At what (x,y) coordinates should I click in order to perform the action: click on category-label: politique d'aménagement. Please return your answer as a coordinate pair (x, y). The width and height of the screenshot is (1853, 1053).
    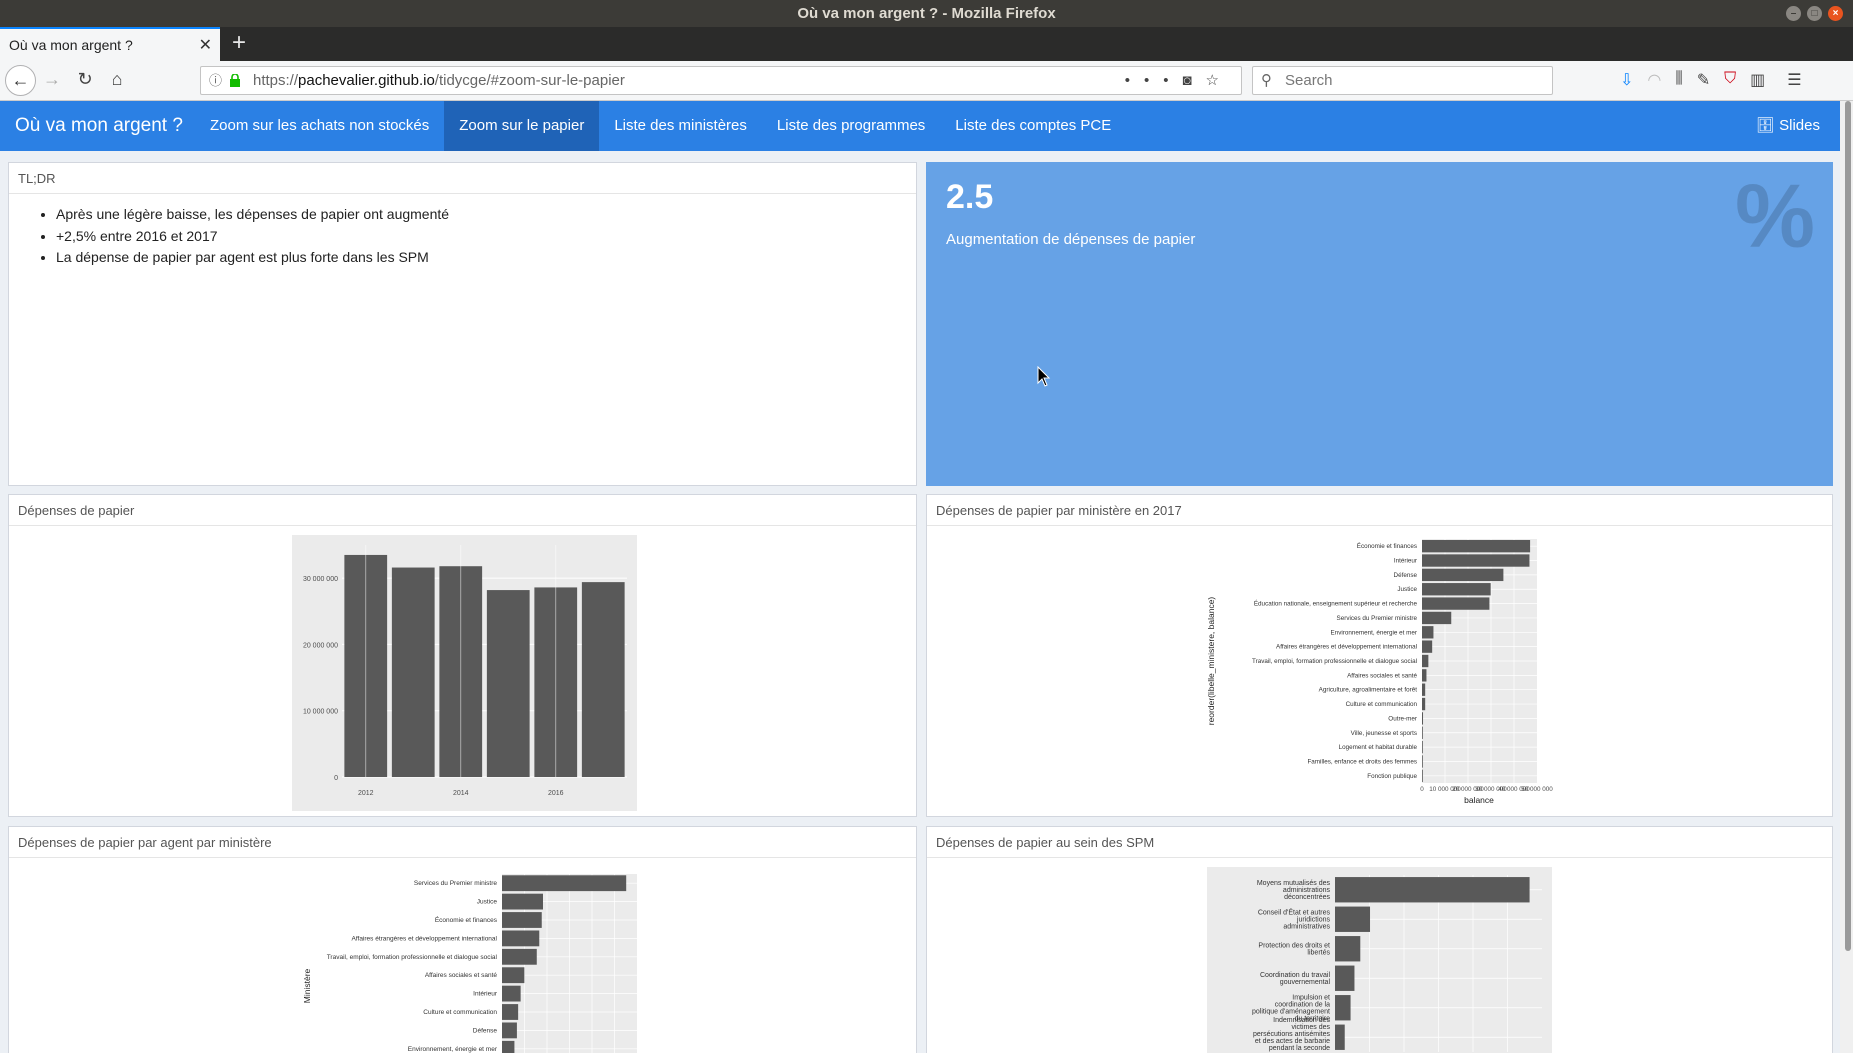
    Looking at the image, I should click on (1291, 1011).